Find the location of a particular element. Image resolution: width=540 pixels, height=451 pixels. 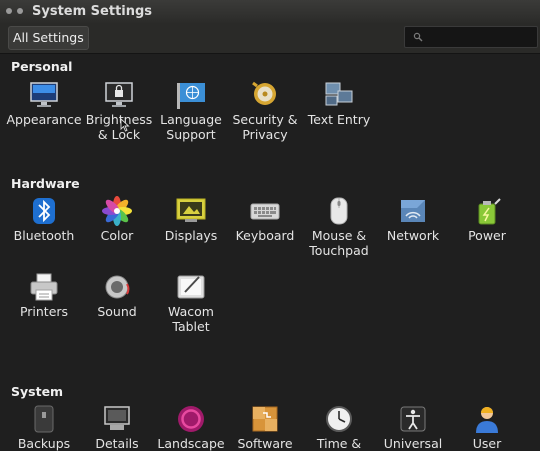

item-text-entry: Text Entry is located at coordinates (339, 103).